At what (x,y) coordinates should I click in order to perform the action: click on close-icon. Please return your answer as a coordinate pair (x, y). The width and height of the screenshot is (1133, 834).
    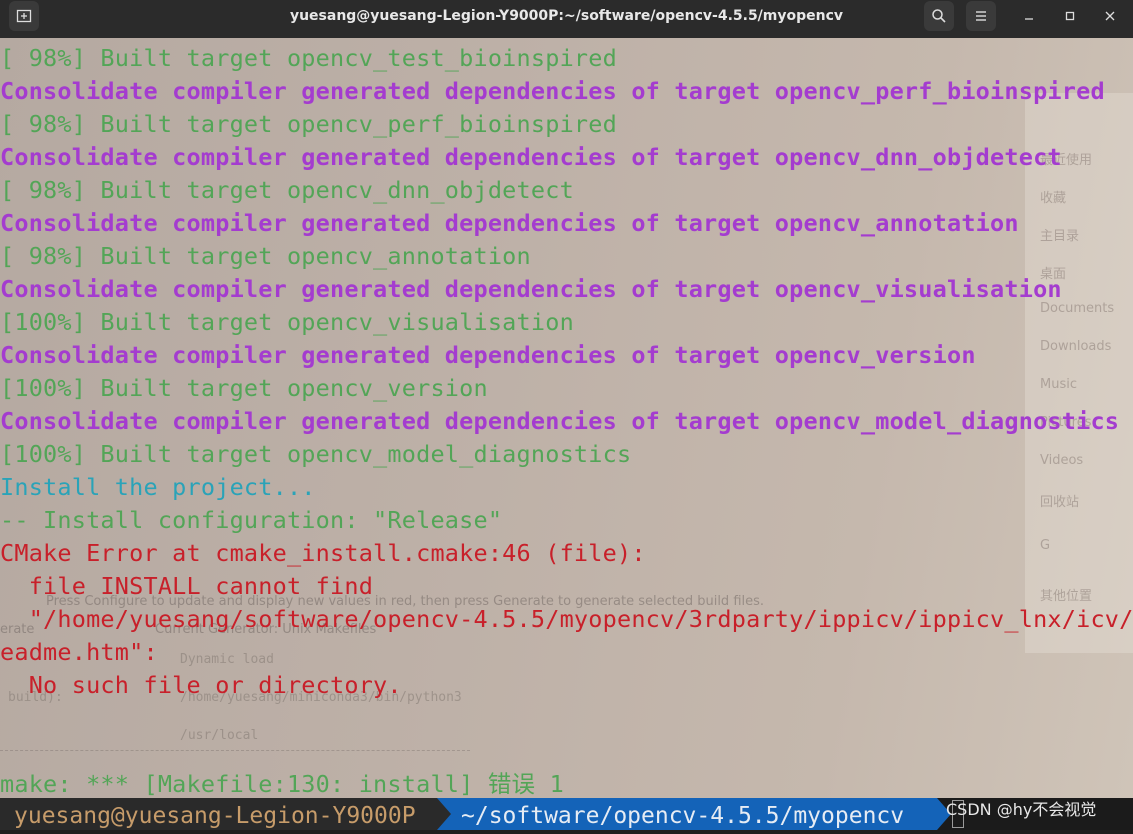
    Looking at the image, I should click on (1110, 16).